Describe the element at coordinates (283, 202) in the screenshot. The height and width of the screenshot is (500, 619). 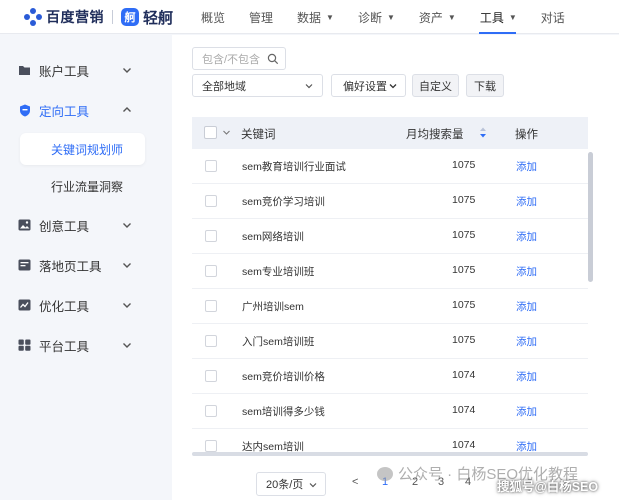
I see `keyword-cell: sem竞价学习培训` at that location.